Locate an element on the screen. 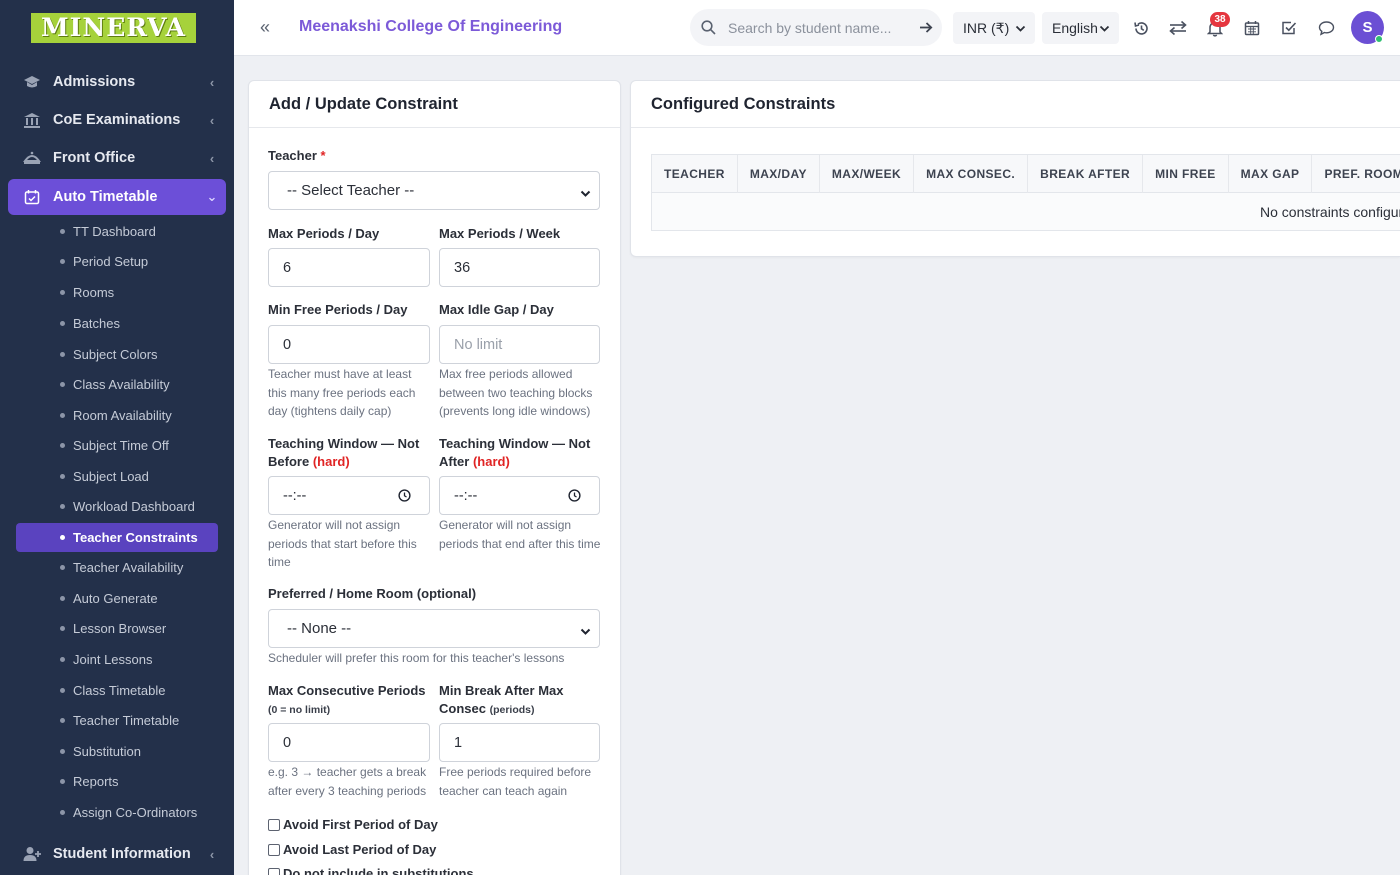 The height and width of the screenshot is (875, 1400). sidebar-subitem-class-availability: Class Availability is located at coordinates (117, 384).